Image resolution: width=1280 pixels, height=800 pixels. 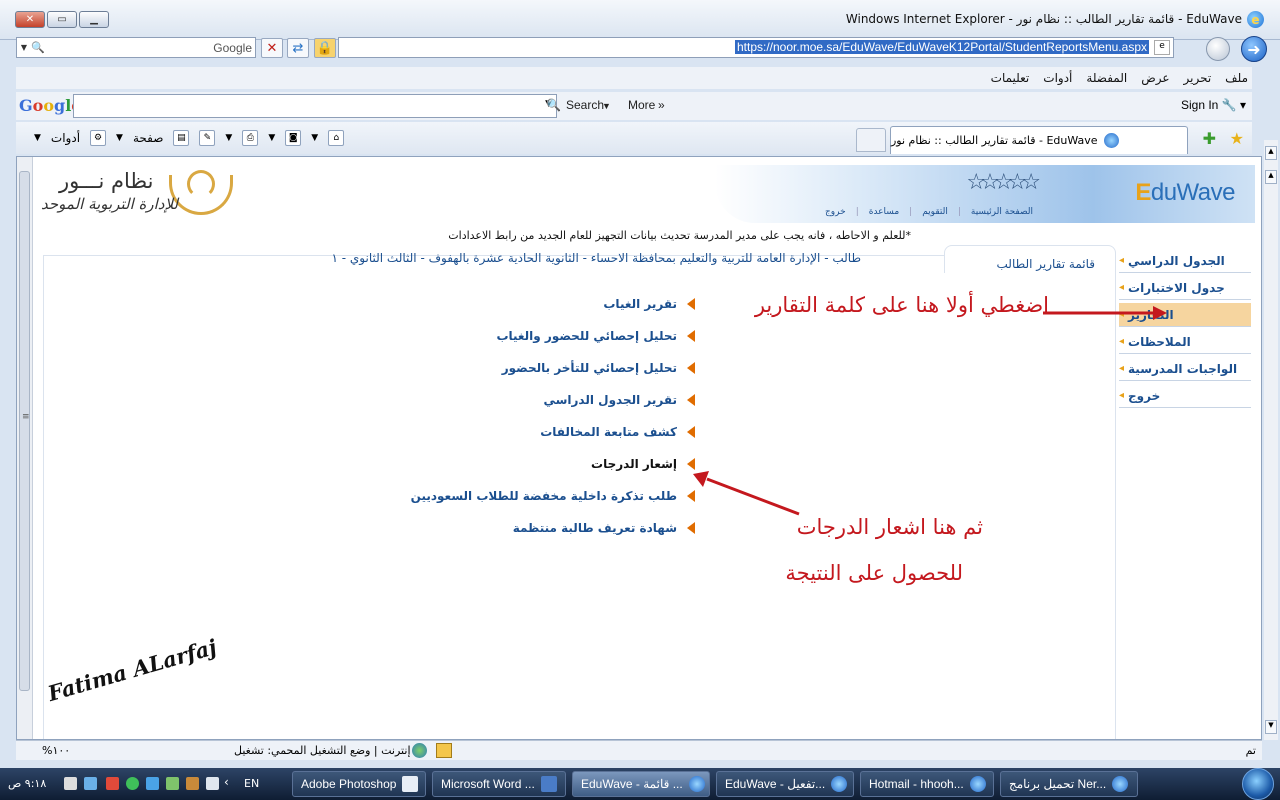 What do you see at coordinates (272, 48) in the screenshot?
I see `stop-icon: ✕` at bounding box center [272, 48].